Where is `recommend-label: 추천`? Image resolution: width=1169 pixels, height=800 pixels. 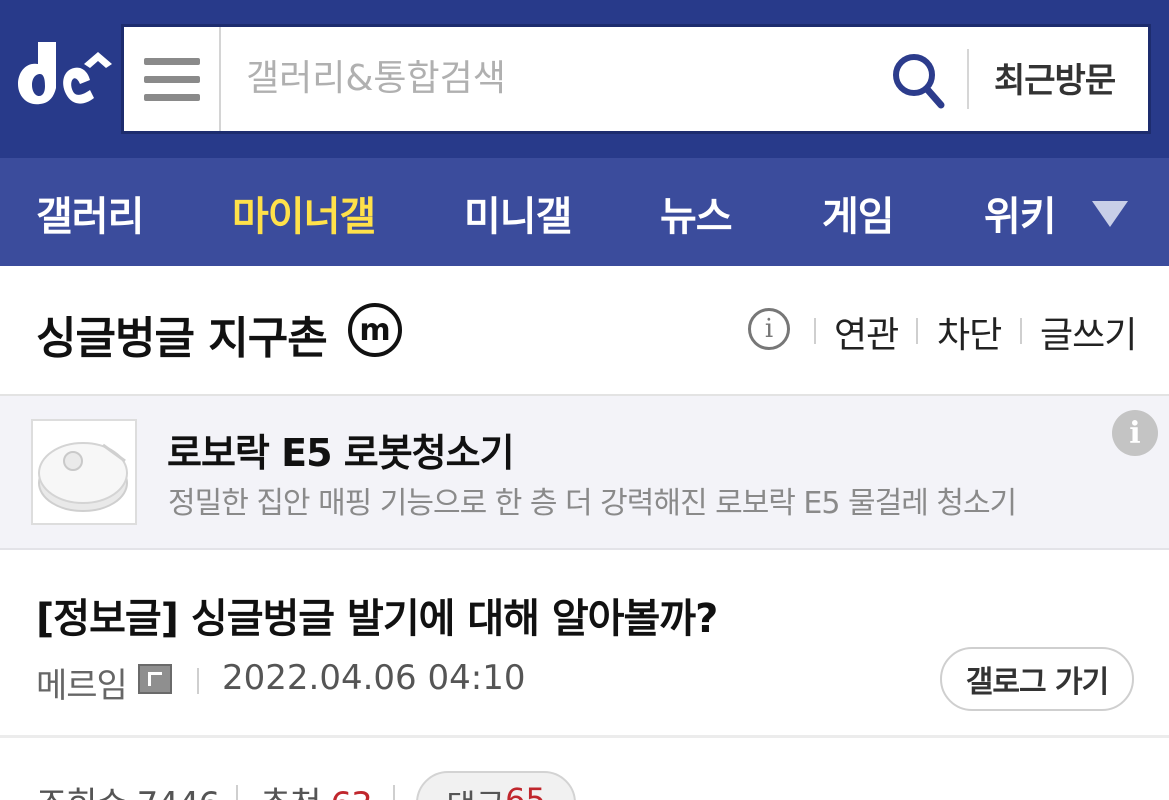
recommend-label: 추천 is located at coordinates (291, 792).